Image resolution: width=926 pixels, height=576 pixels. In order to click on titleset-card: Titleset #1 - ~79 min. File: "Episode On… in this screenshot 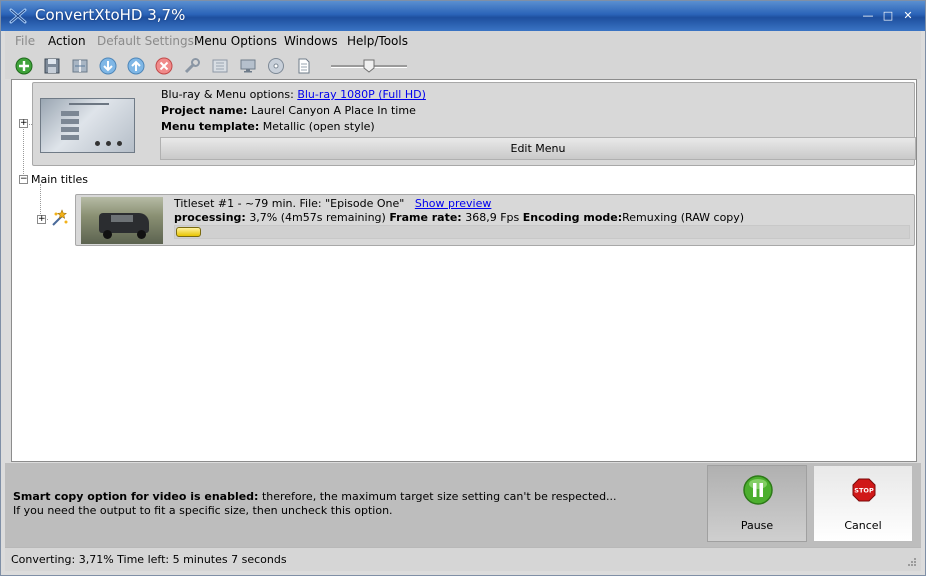, I will do `click(495, 220)`.